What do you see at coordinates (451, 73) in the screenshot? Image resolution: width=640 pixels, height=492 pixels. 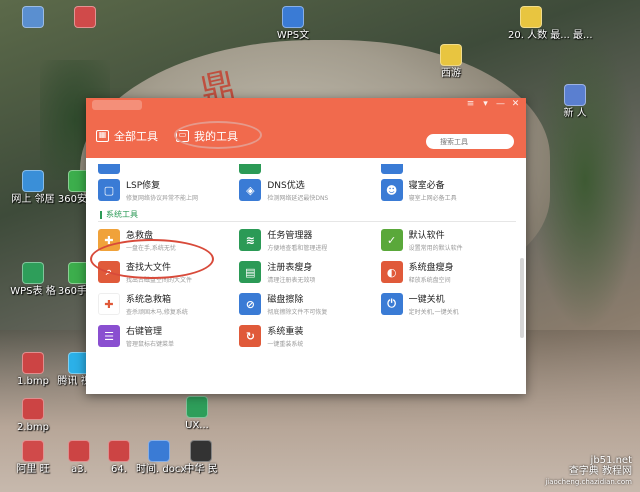 I see `desktop-icon-label: 西游` at bounding box center [451, 73].